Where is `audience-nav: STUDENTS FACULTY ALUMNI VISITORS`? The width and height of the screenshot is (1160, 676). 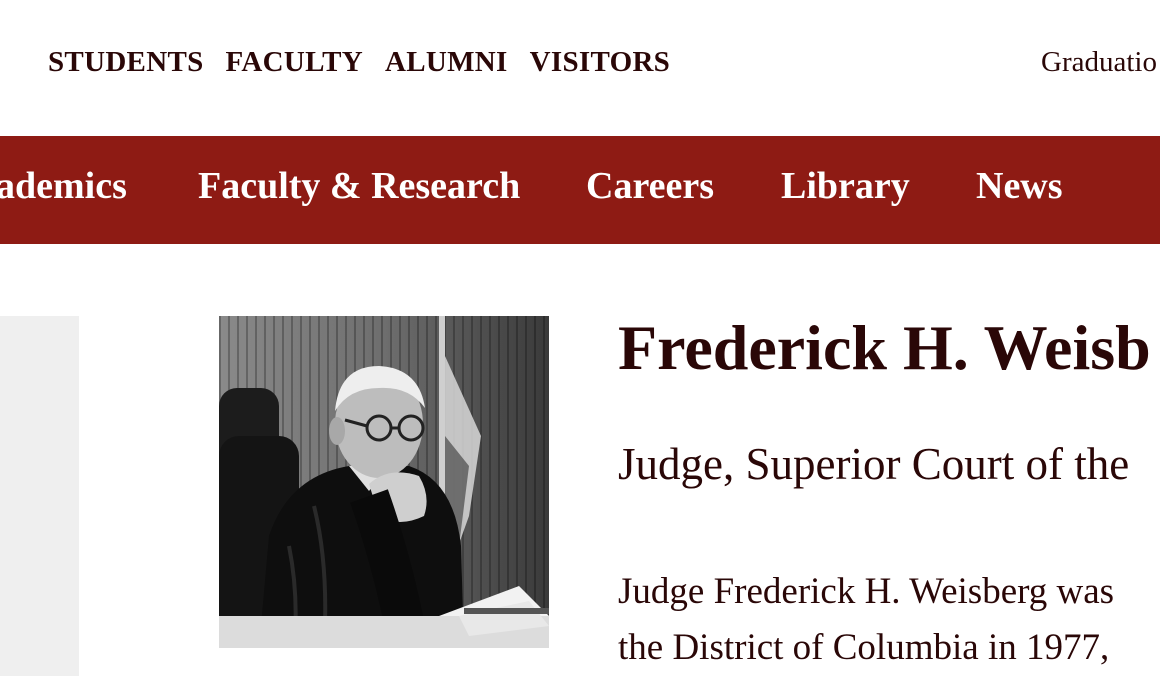
audience-nav: STUDENTS FACULTY ALUMNI VISITORS is located at coordinates (359, 62).